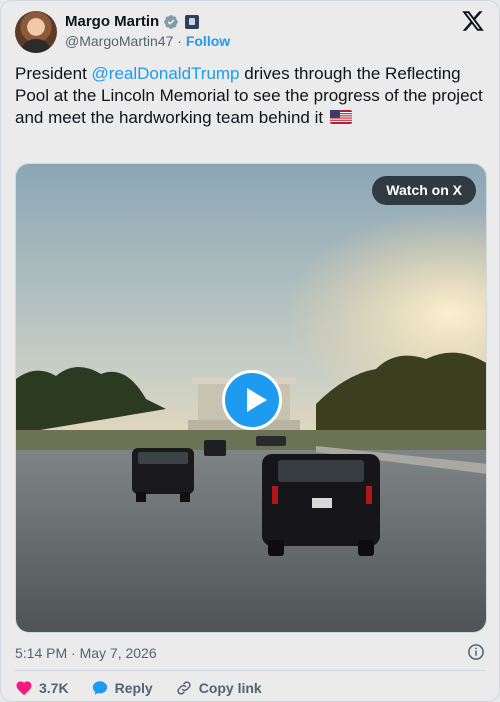 This screenshot has height=702, width=500. What do you see at coordinates (53, 73) in the screenshot?
I see `tweet-text-before: President` at bounding box center [53, 73].